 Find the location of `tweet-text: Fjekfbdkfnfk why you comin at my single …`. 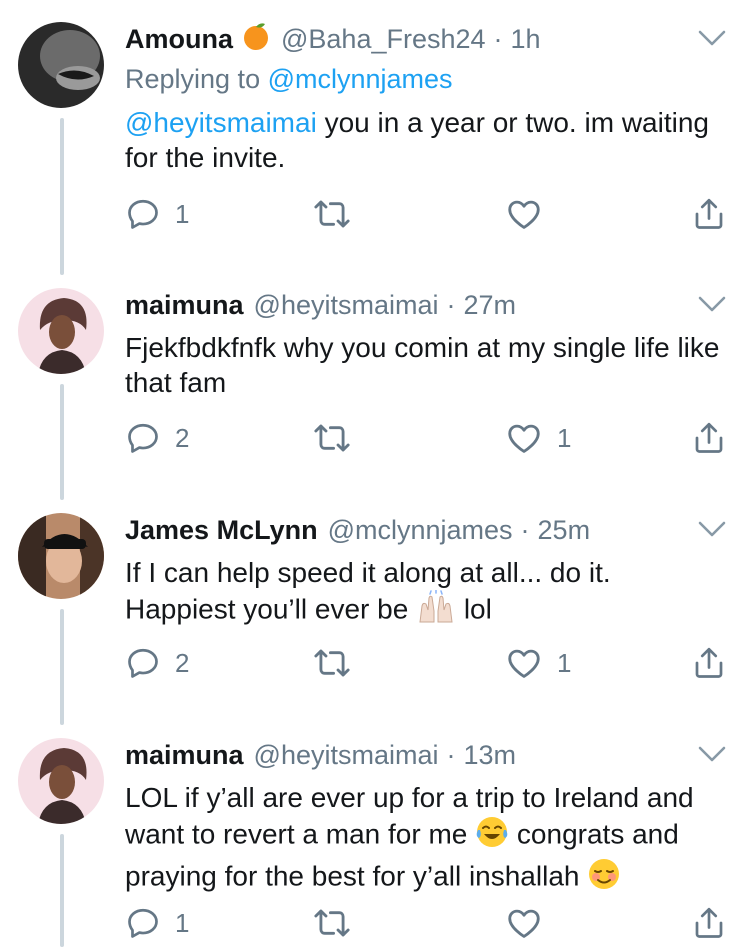

tweet-text: Fjekfbdkfnfk why you comin at my single … is located at coordinates (422, 365).